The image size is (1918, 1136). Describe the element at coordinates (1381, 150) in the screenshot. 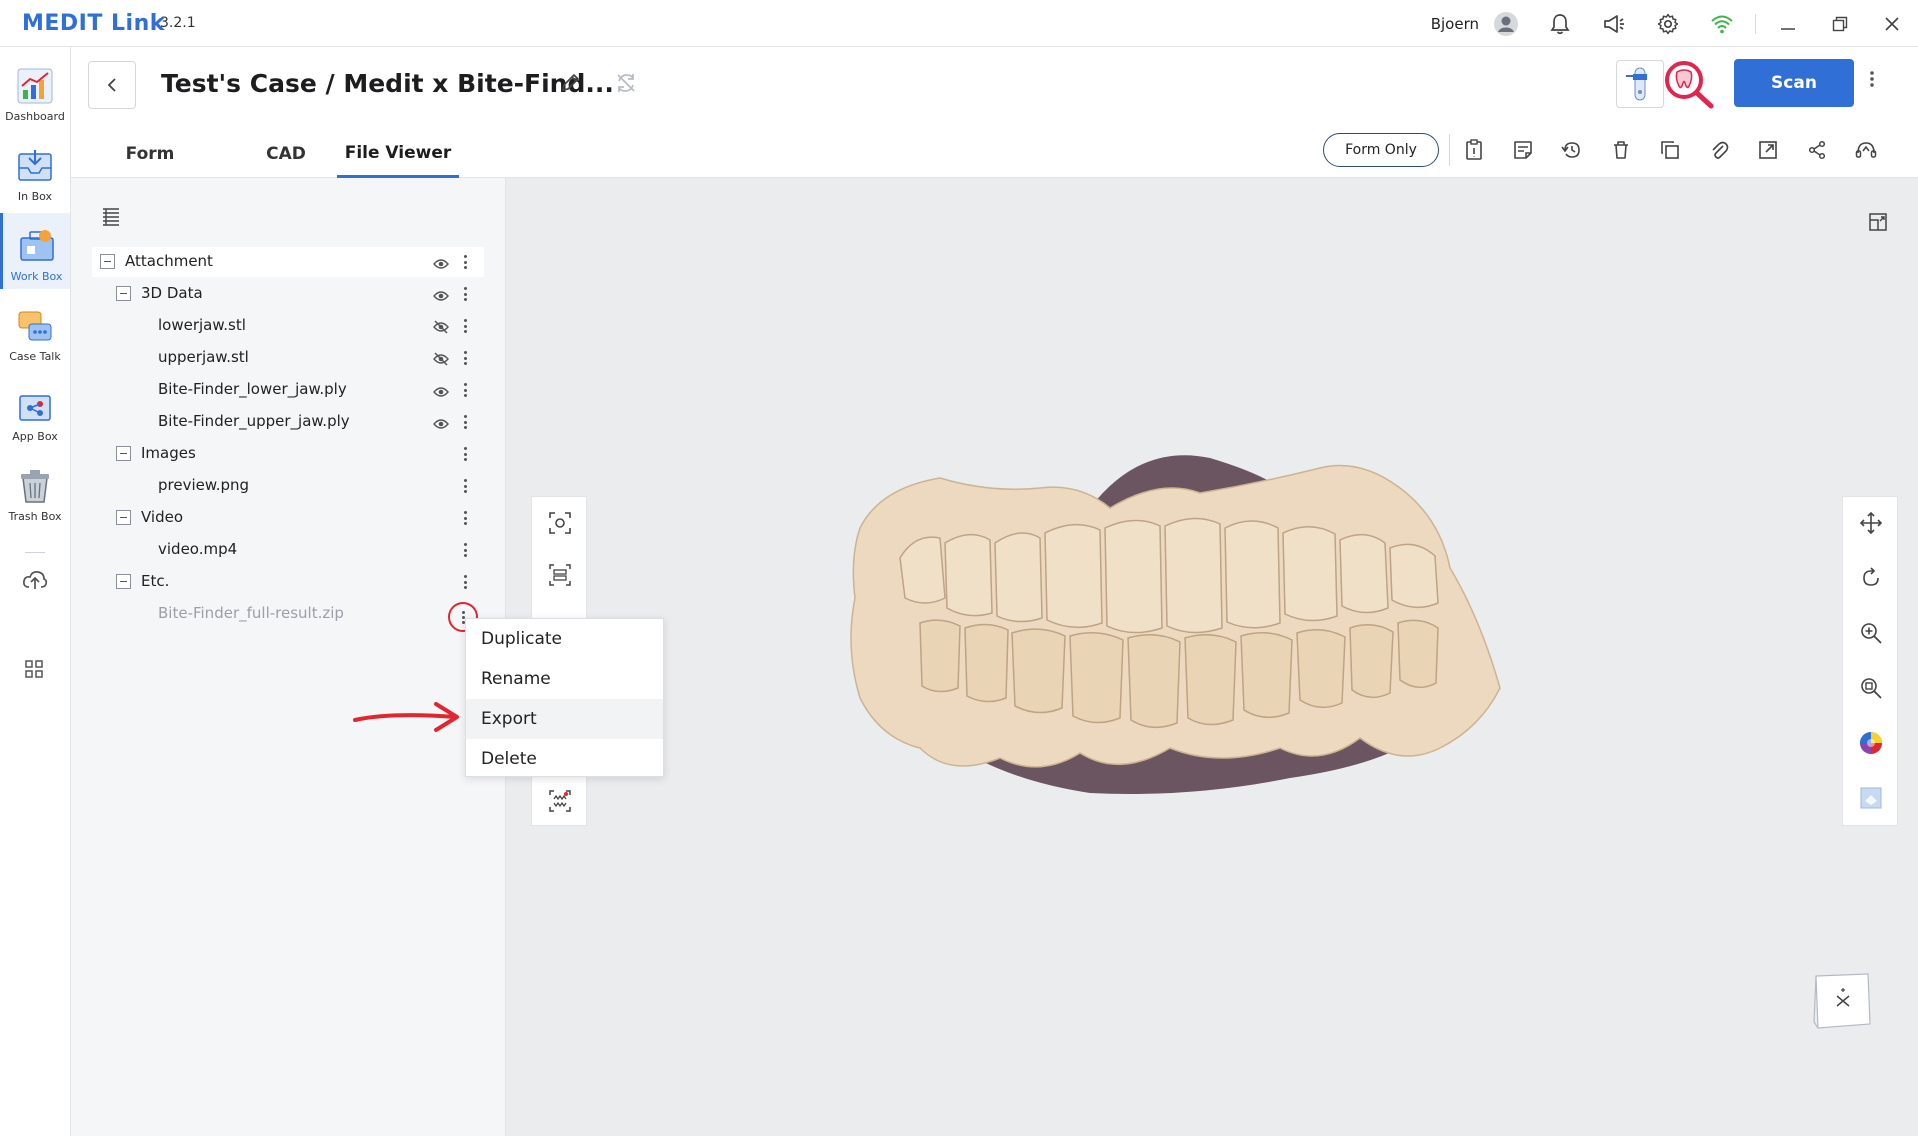

I see `form-only-button: Form Only` at that location.